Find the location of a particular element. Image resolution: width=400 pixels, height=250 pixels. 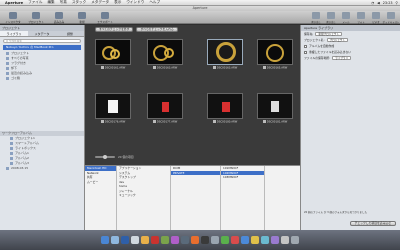

address-book-icon is located at coordinates (145, 240).